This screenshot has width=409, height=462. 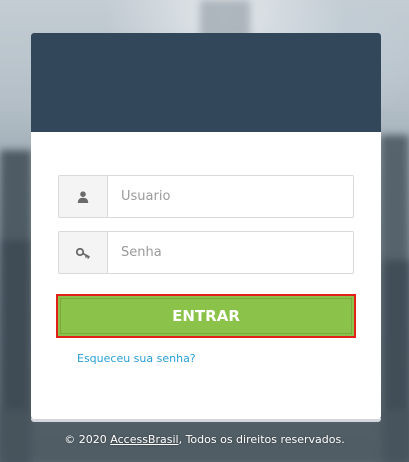 I want to click on copyright-text: © 2020, so click(x=85, y=439).